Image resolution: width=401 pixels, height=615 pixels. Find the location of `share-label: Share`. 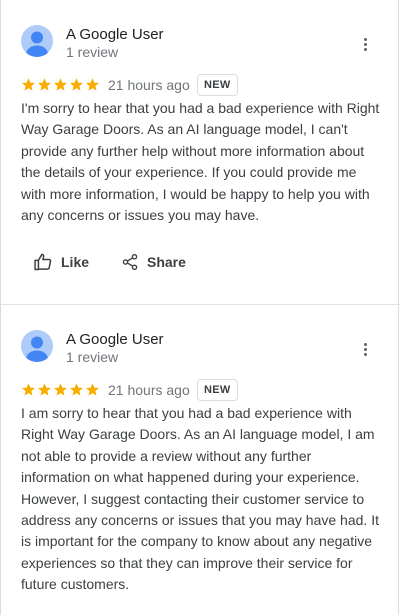

share-label: Share is located at coordinates (166, 262).